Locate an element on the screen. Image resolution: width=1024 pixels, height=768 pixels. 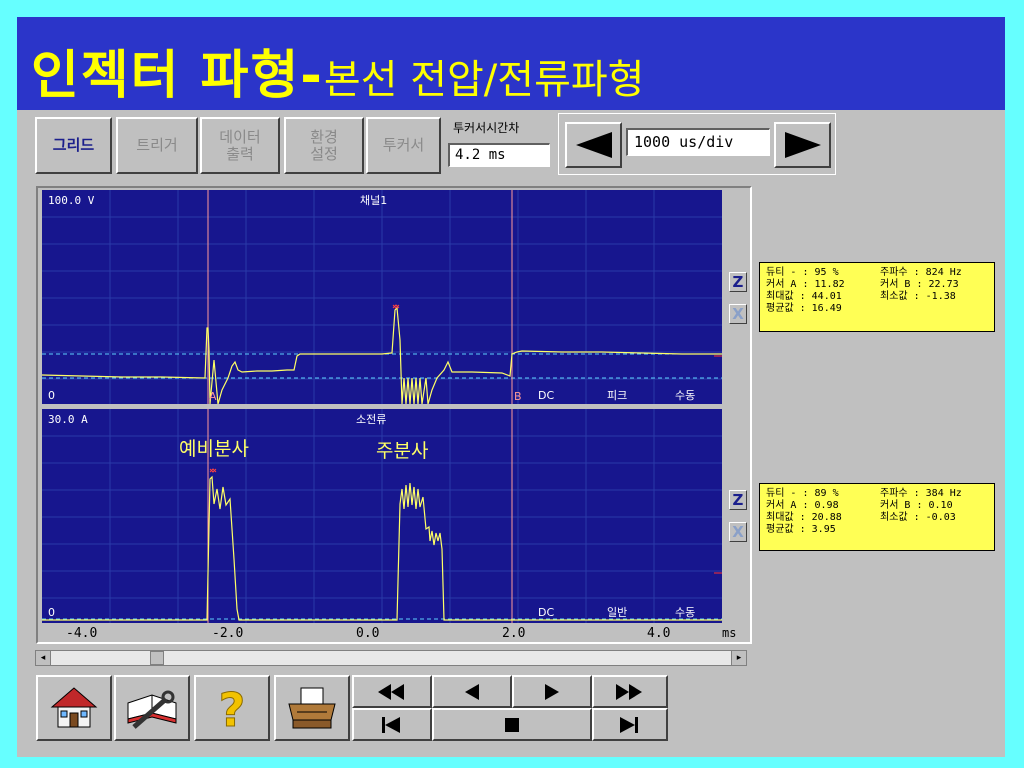
left-arrow-icon is located at coordinates (593, 145).